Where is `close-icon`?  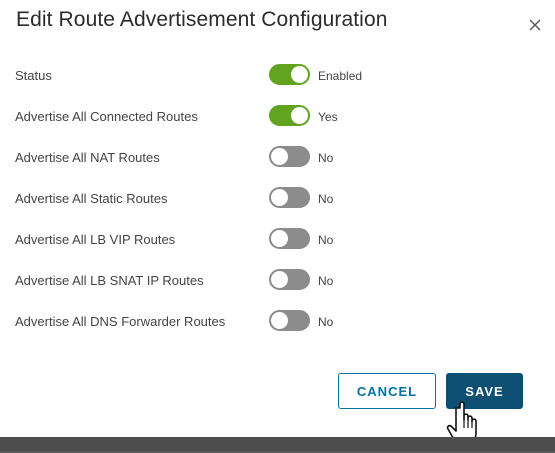
close-icon is located at coordinates (535, 25).